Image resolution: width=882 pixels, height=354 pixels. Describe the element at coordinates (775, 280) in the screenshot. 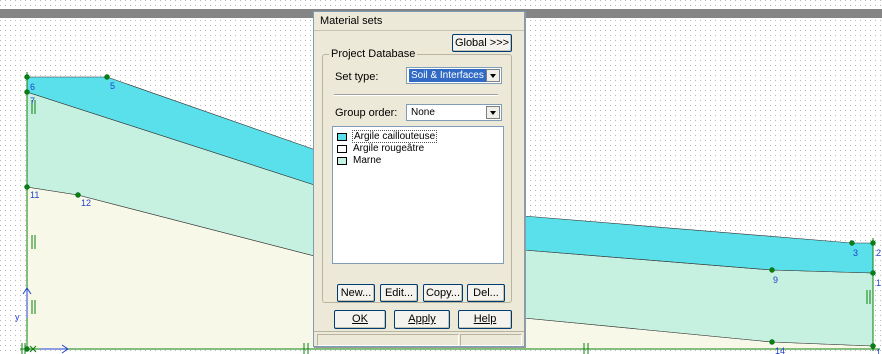

I see `point-label: 9` at that location.